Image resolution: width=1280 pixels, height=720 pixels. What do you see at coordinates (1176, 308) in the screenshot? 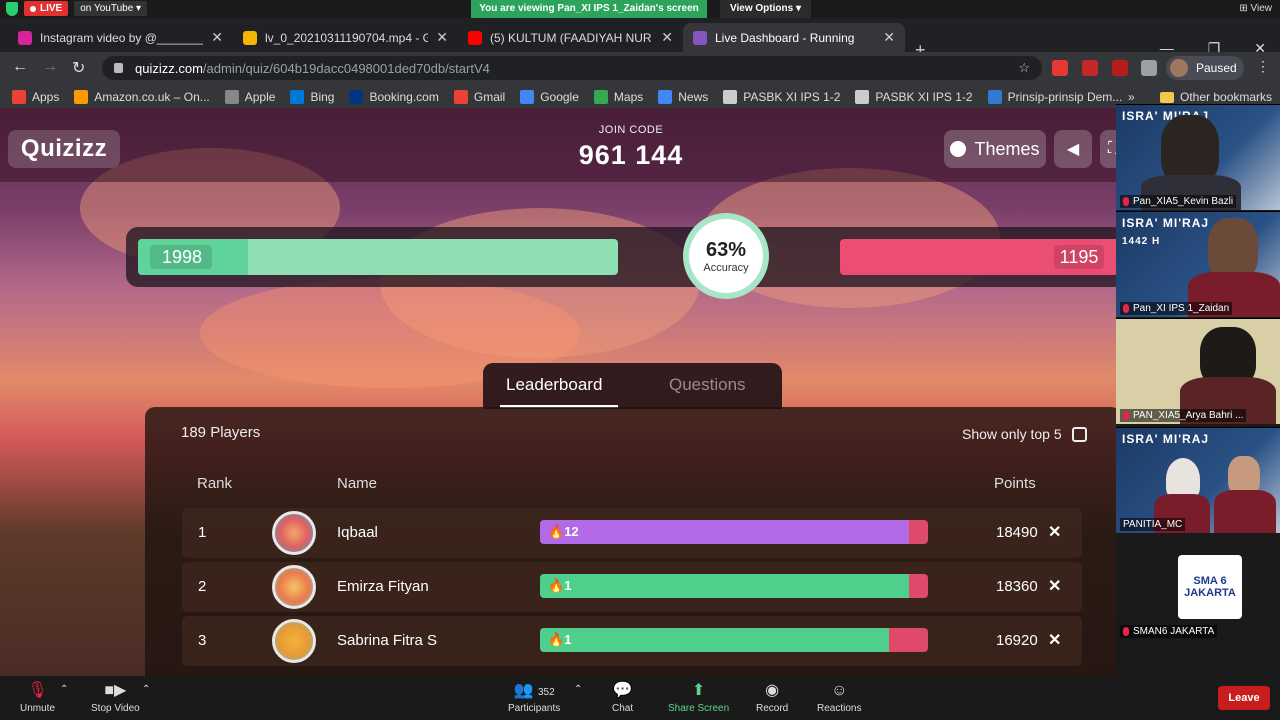
I see `participant-name-tag: Pan_XI IPS 1_Zaidan` at bounding box center [1176, 308].